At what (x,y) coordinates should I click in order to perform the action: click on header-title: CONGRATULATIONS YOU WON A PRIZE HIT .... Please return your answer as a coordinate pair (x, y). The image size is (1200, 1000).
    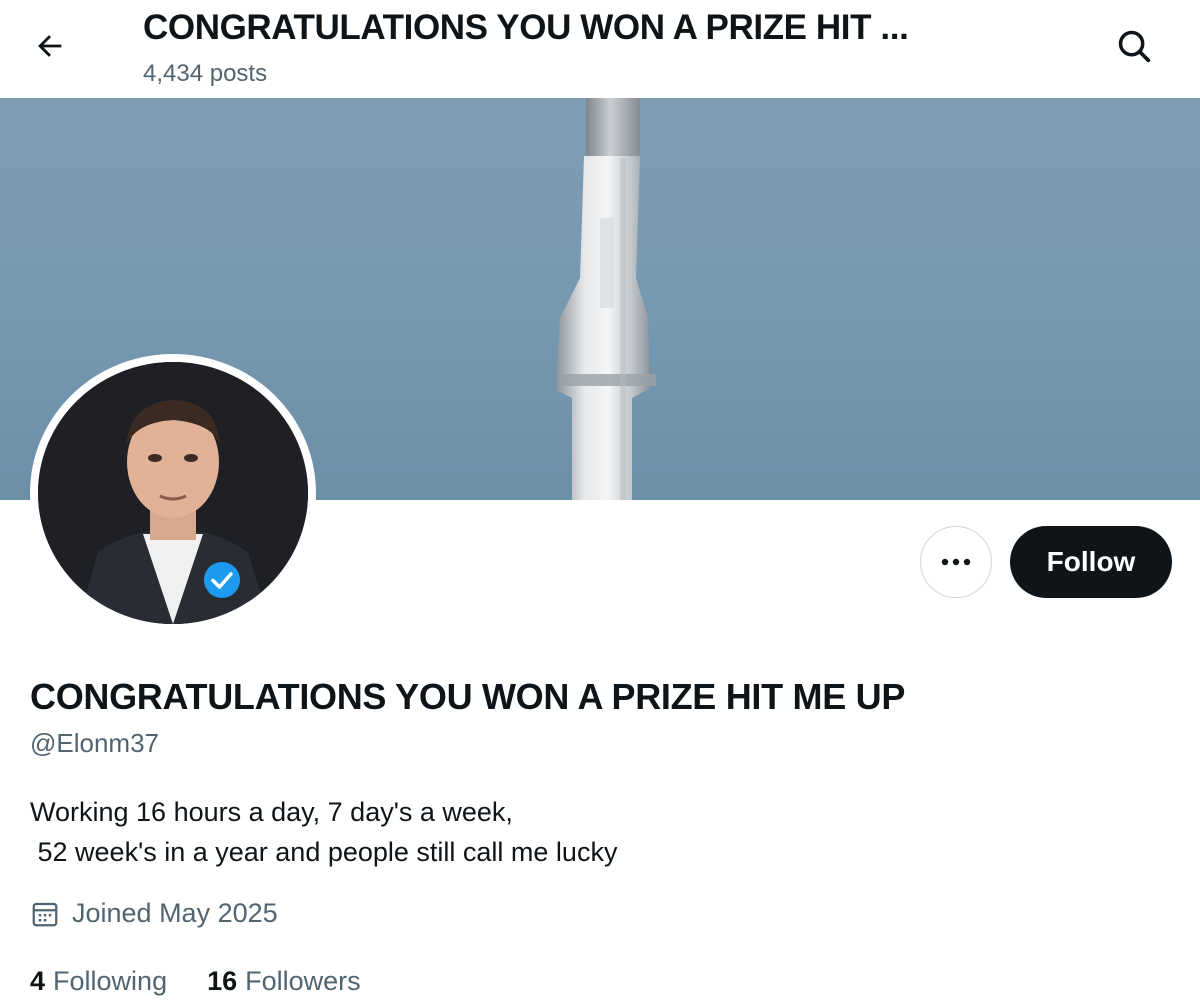
    Looking at the image, I should click on (526, 27).